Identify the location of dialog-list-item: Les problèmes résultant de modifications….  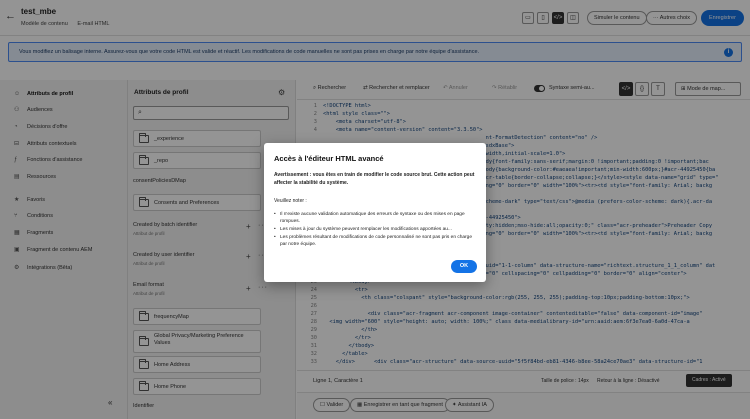
(376, 241).